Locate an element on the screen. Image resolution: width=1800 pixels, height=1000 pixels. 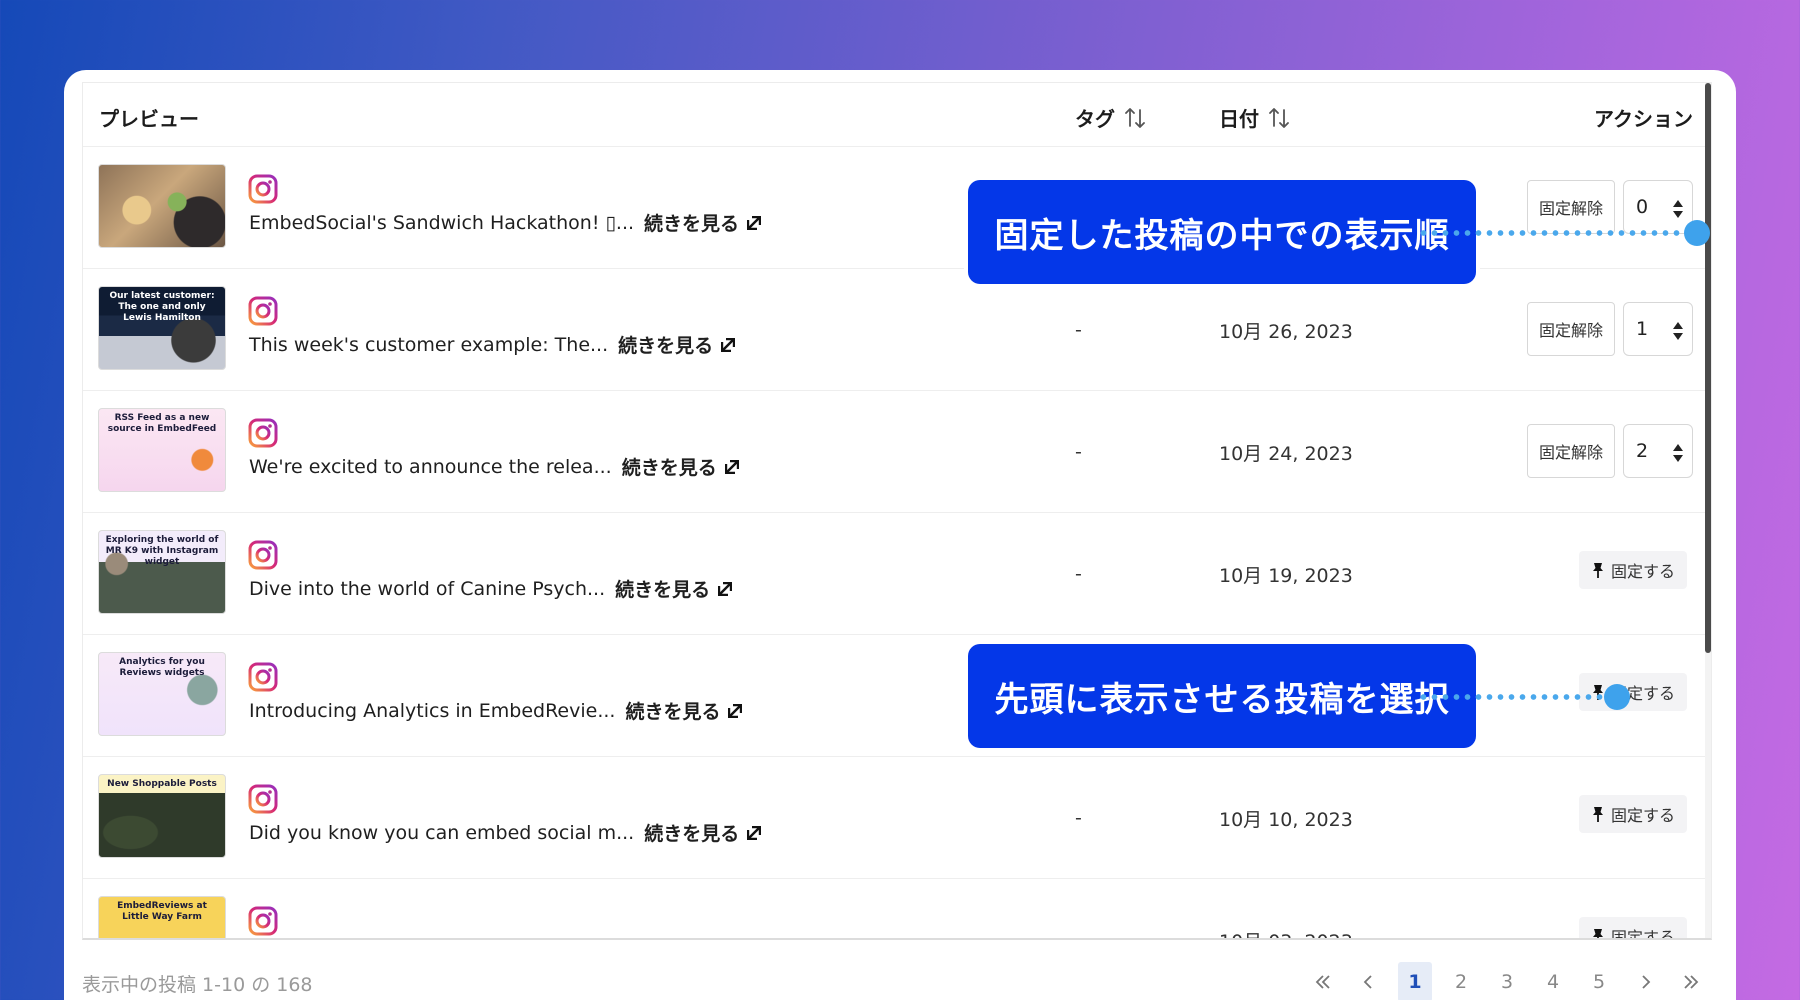
page-button: 3 is located at coordinates (1507, 981).